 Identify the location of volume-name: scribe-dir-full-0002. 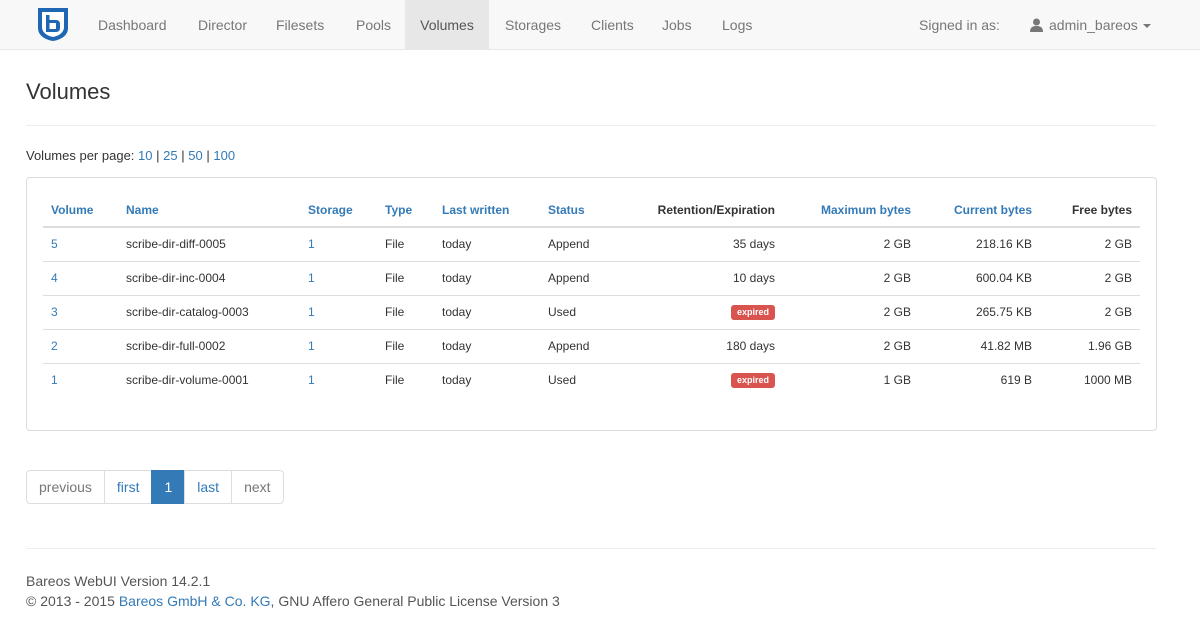
(209, 345).